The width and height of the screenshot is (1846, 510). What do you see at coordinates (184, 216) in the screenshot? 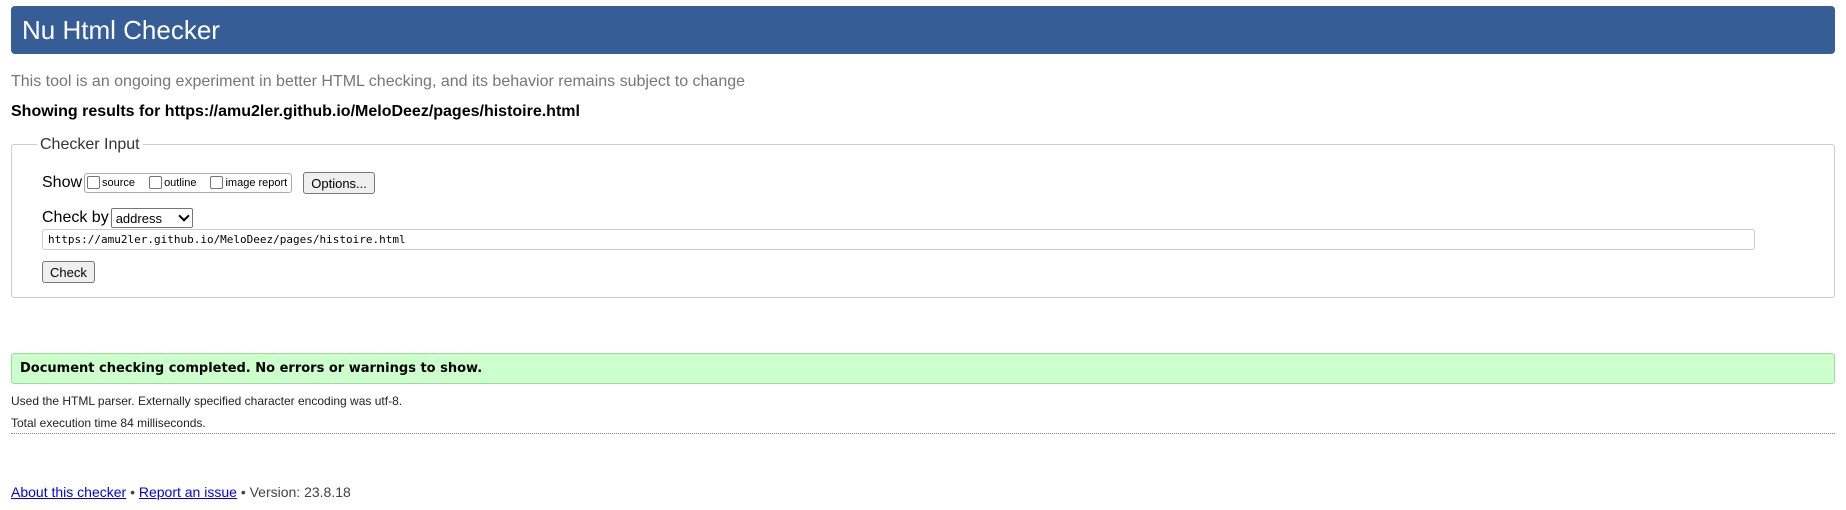
I see `chevron-down-icon` at bounding box center [184, 216].